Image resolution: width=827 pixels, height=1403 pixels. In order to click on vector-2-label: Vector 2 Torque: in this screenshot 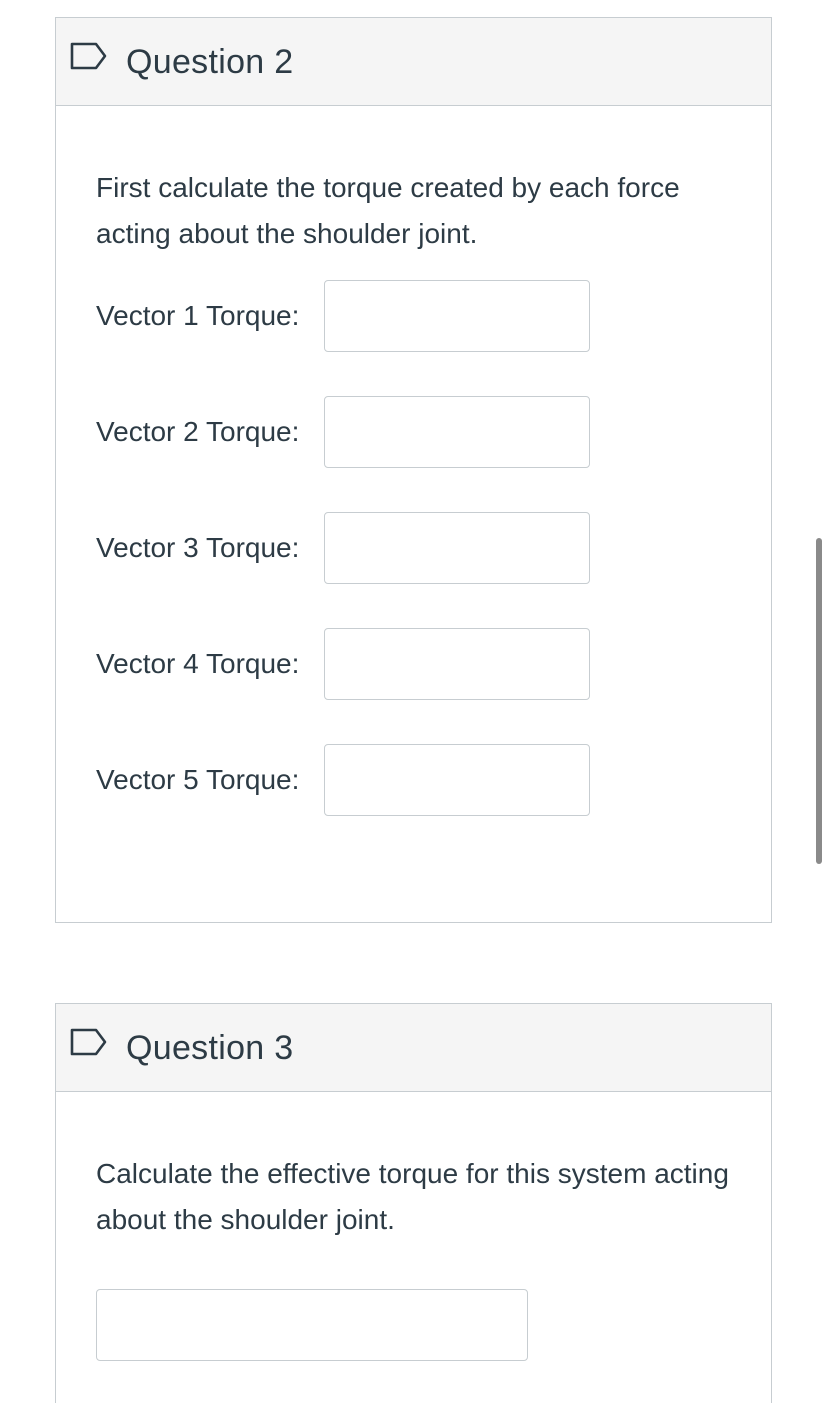, I will do `click(198, 431)`.